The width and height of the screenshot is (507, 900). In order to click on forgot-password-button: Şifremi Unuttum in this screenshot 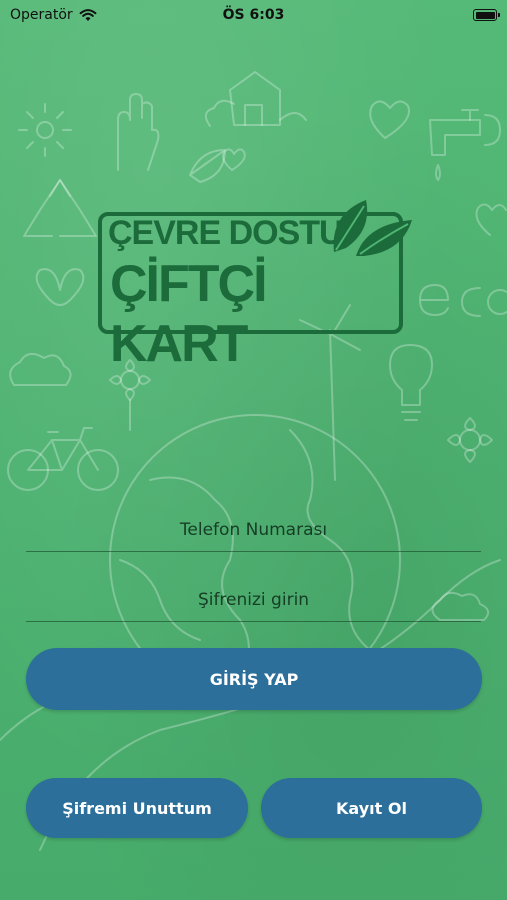, I will do `click(137, 808)`.